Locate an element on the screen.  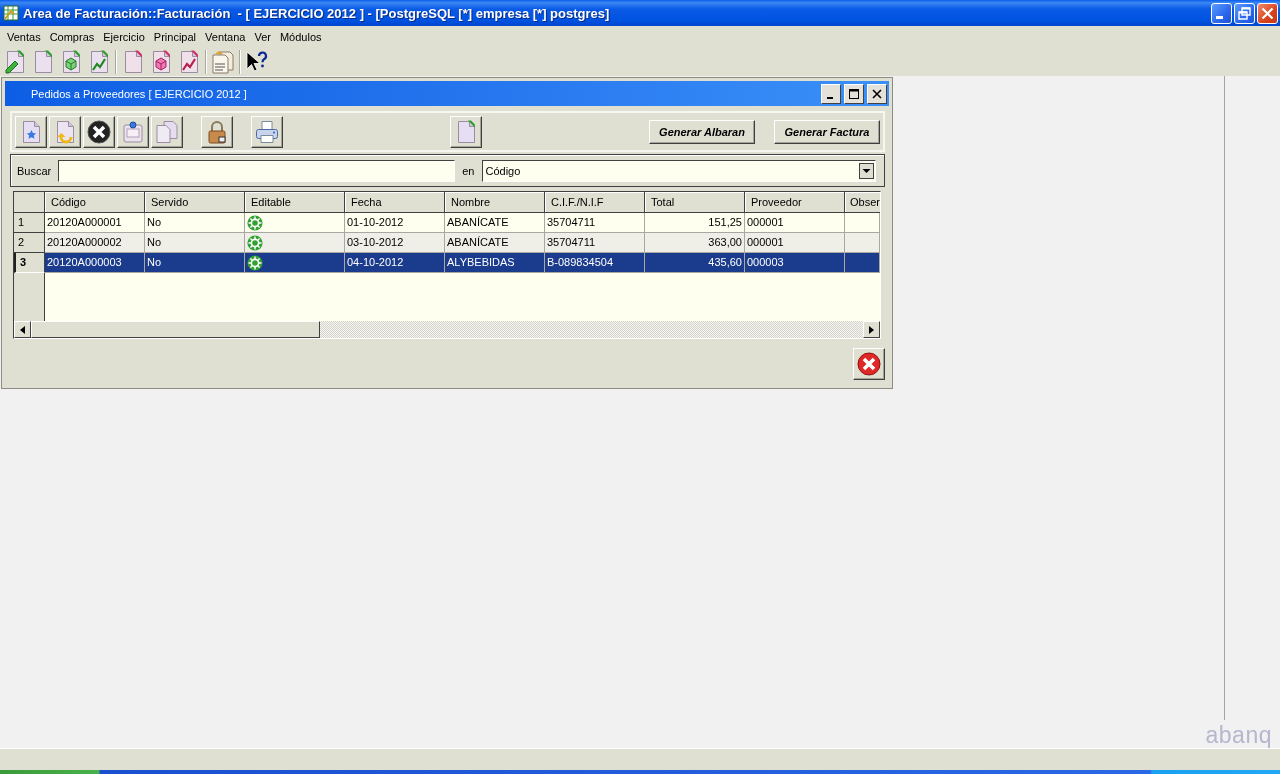
table-row: 1 20120A000001 No 01-10-2012 ABANÍCATE 35704711 151,25 000001 is located at coordinates (447, 223).